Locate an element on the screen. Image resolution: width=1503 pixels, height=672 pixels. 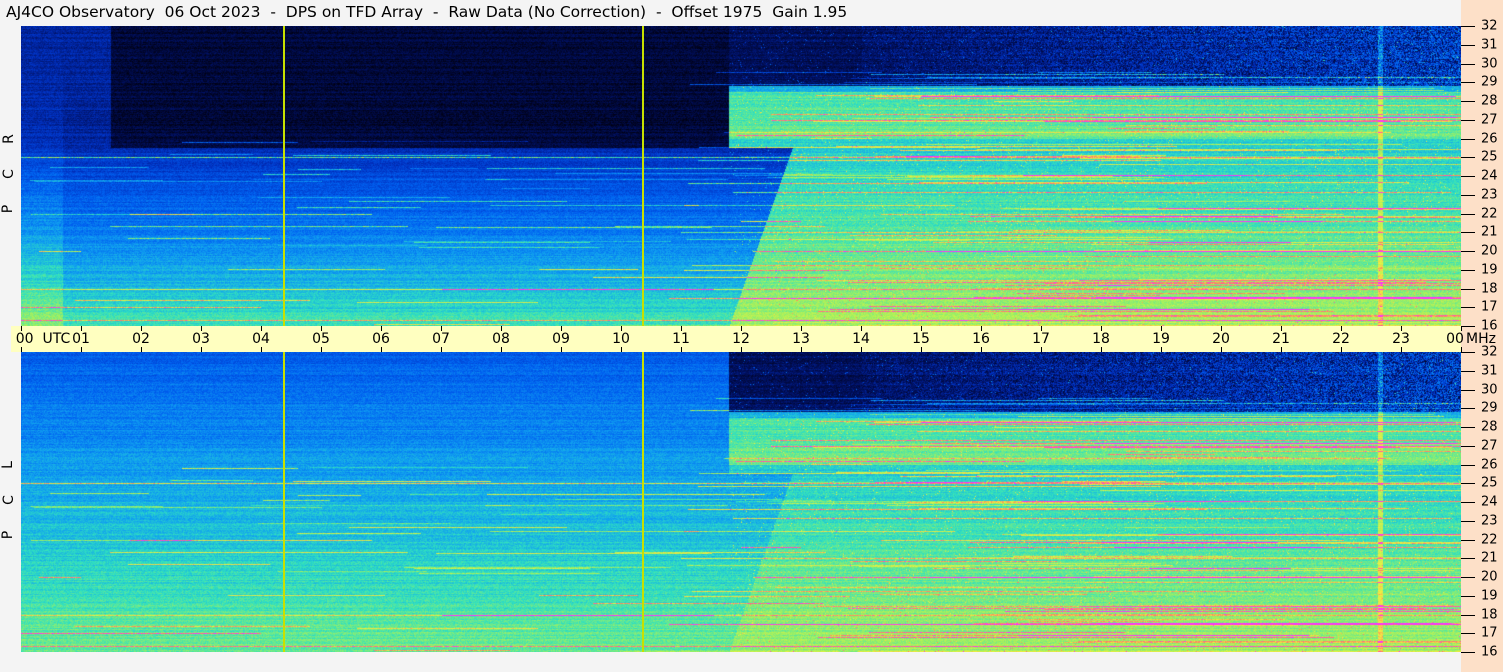
time-tick-label: 01 is located at coordinates (81, 339).